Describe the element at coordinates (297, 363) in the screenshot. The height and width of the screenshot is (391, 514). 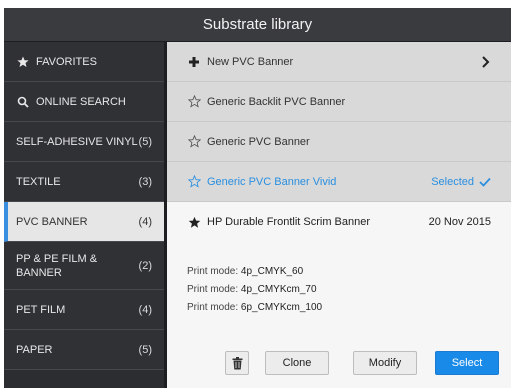
I see `clone-button: Clone` at that location.